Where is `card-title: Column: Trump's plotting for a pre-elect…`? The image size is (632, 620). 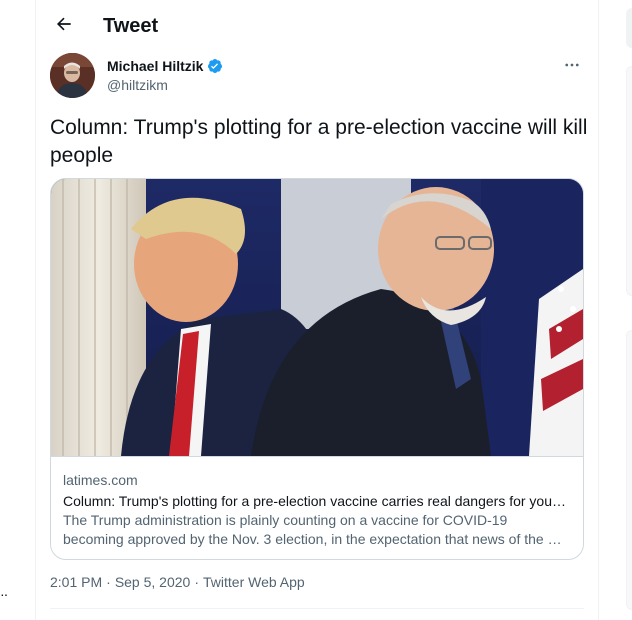 card-title: Column: Trump's plotting for a pre-elect… is located at coordinates (315, 501).